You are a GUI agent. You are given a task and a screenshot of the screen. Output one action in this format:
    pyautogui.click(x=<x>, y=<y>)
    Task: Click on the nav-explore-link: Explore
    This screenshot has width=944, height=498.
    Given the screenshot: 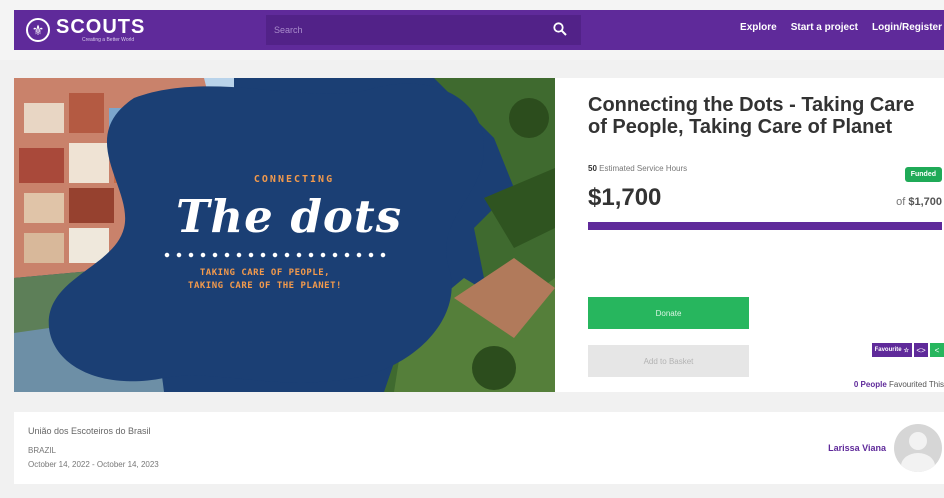 What is the action you would take?
    pyautogui.click(x=758, y=27)
    